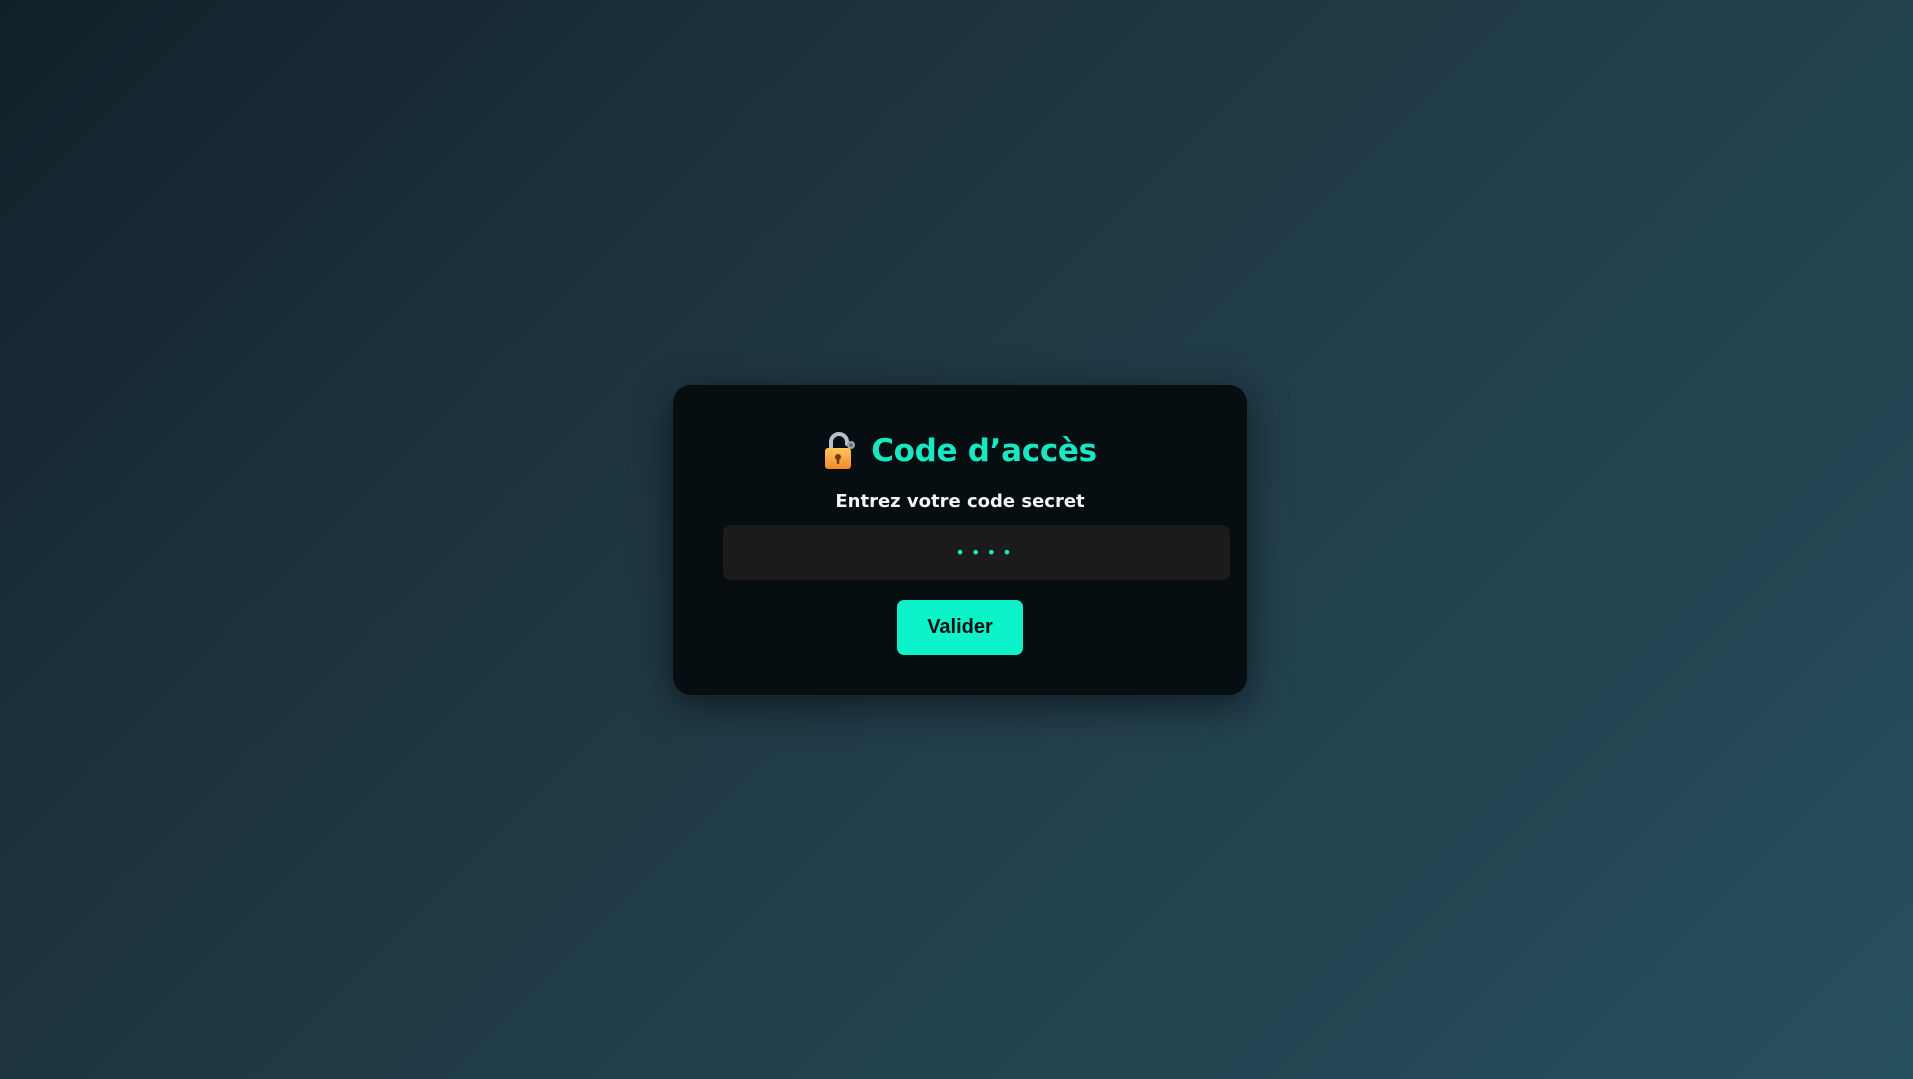 The image size is (1913, 1079). I want to click on page-title: Code d’accès, so click(984, 451).